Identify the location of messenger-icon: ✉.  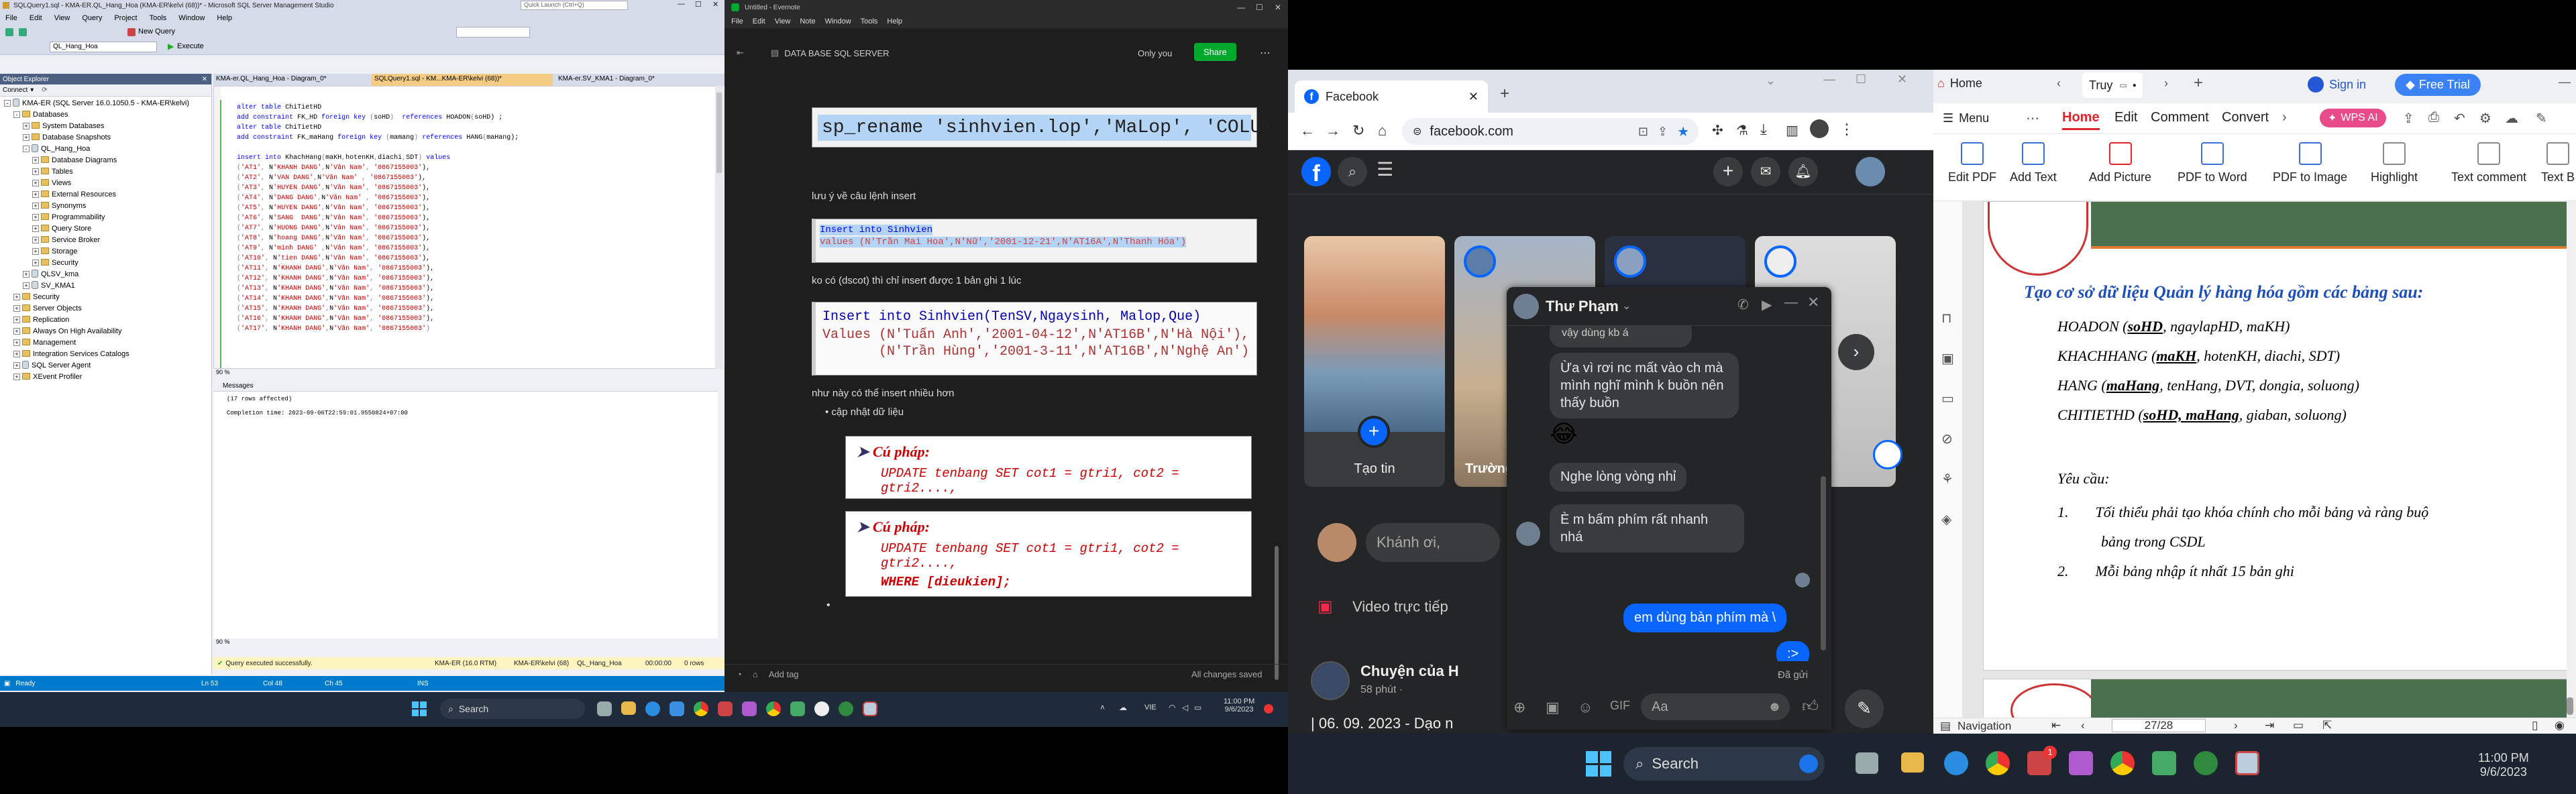
(1765, 171).